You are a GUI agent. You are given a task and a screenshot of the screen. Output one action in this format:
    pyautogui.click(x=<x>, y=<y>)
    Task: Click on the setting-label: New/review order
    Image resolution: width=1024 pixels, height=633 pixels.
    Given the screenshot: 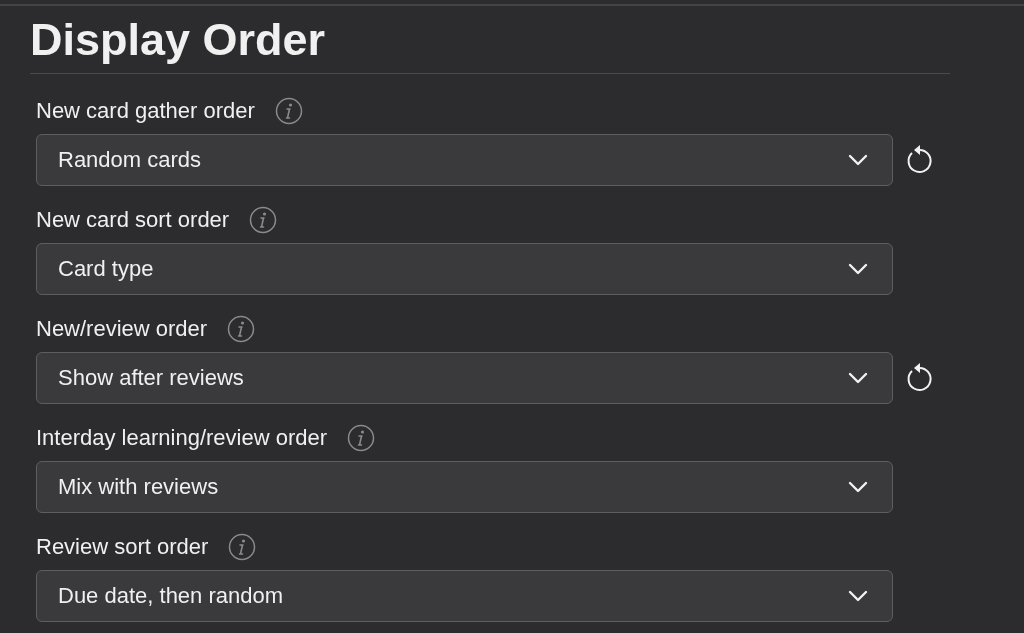 What is the action you would take?
    pyautogui.click(x=122, y=329)
    